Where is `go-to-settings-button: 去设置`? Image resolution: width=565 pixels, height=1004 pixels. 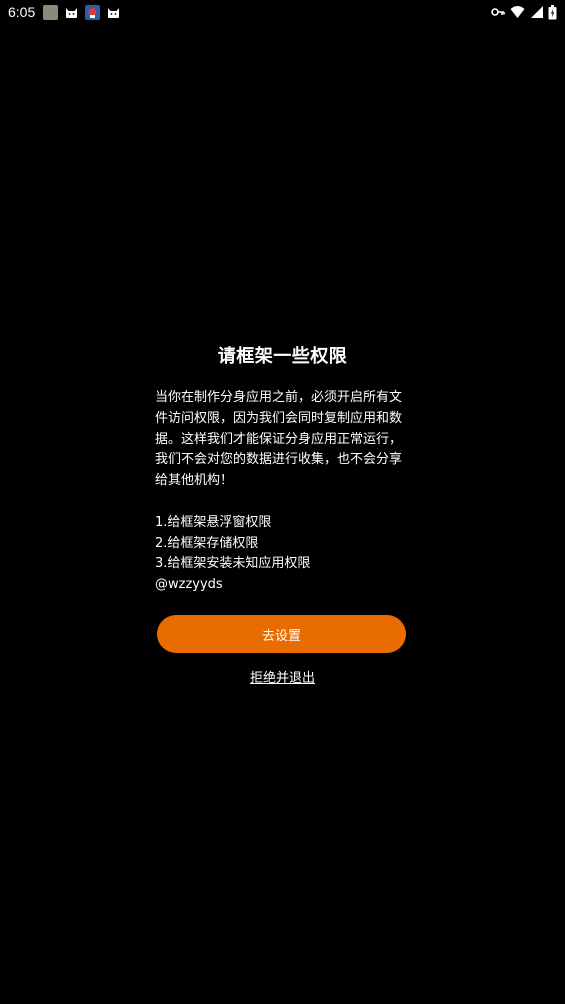 go-to-settings-button: 去设置 is located at coordinates (281, 634).